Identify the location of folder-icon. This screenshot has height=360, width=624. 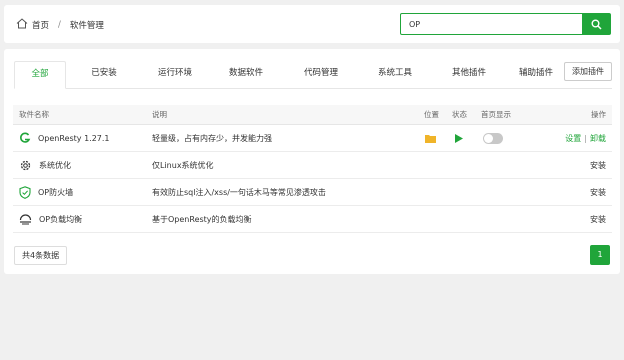
(430, 138).